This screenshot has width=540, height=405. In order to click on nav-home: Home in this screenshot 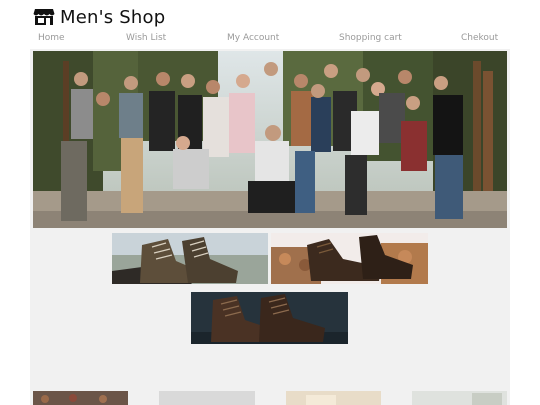, I will do `click(51, 38)`.